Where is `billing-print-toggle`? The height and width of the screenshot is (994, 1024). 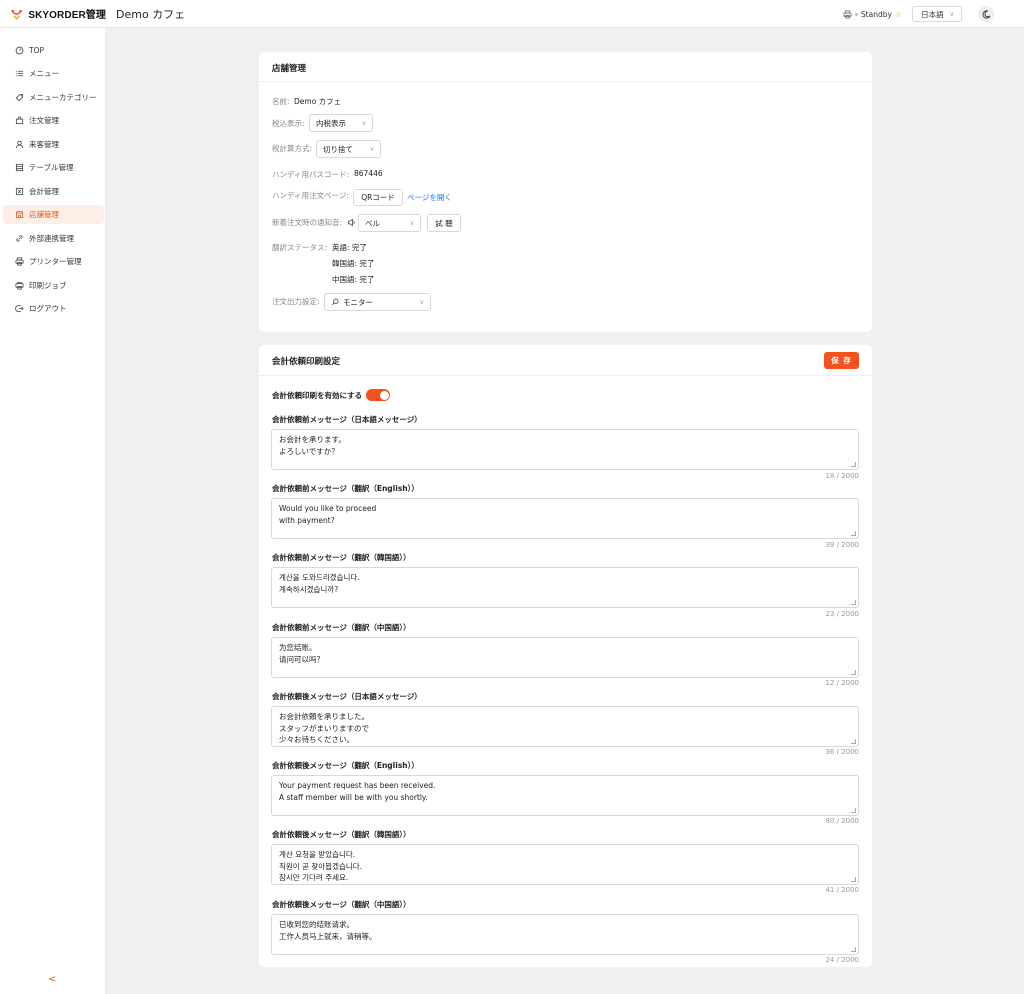 billing-print-toggle is located at coordinates (378, 395).